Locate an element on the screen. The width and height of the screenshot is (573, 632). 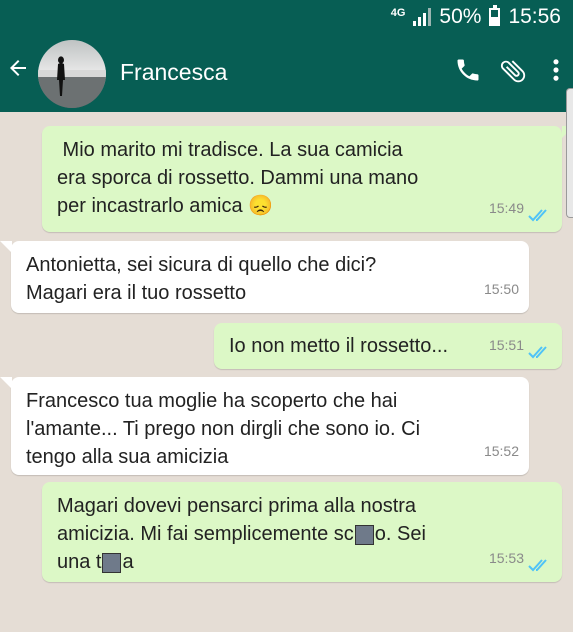
clock: 15:56 is located at coordinates (534, 16).